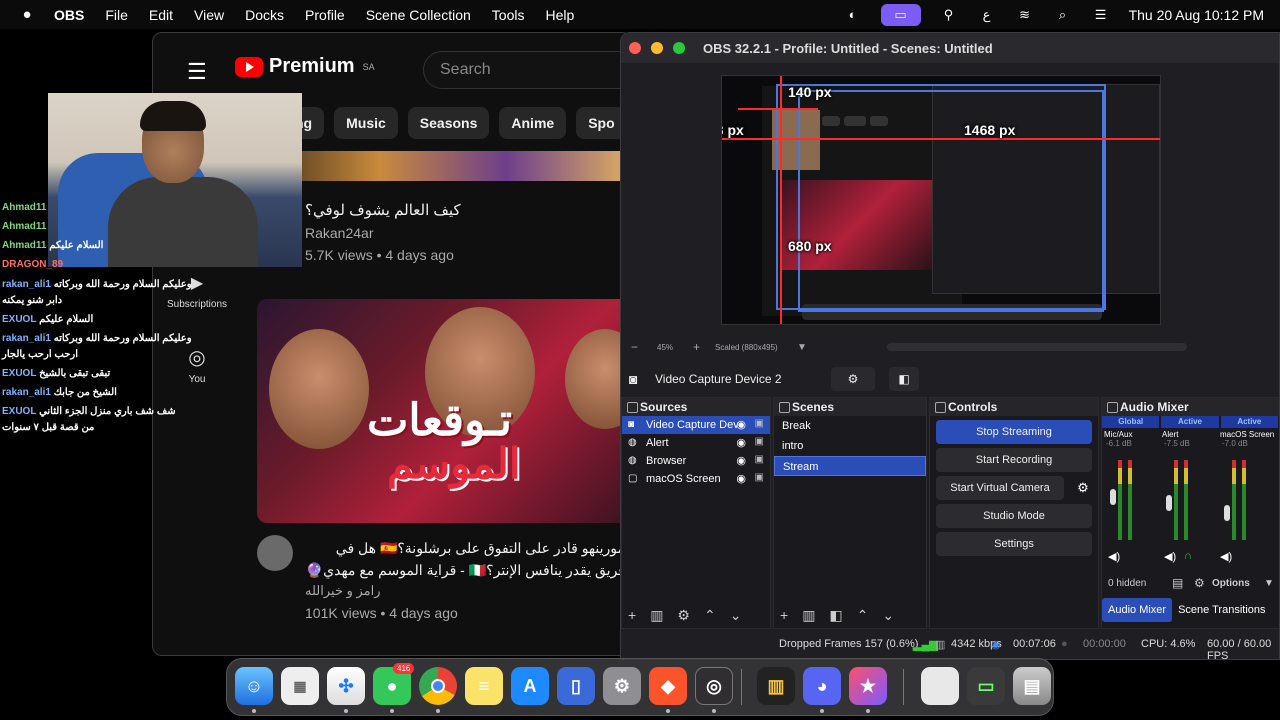 This screenshot has height=720, width=1280. Describe the element at coordinates (668, 686) in the screenshot. I see `brave-icon: ◆` at that location.